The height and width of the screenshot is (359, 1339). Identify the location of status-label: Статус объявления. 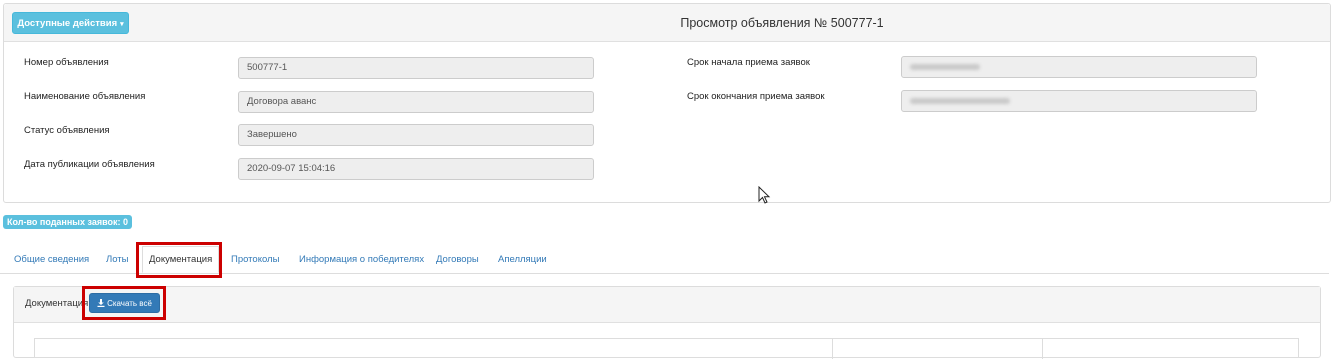
(67, 130).